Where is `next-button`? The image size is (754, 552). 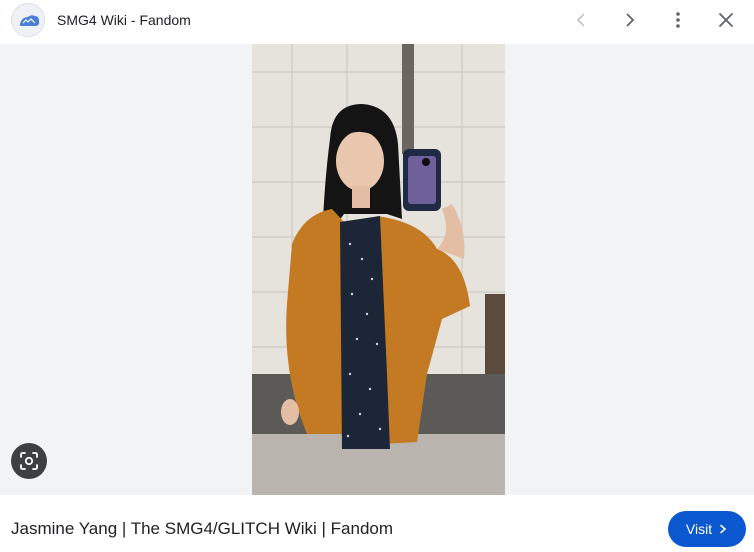
next-button is located at coordinates (630, 20).